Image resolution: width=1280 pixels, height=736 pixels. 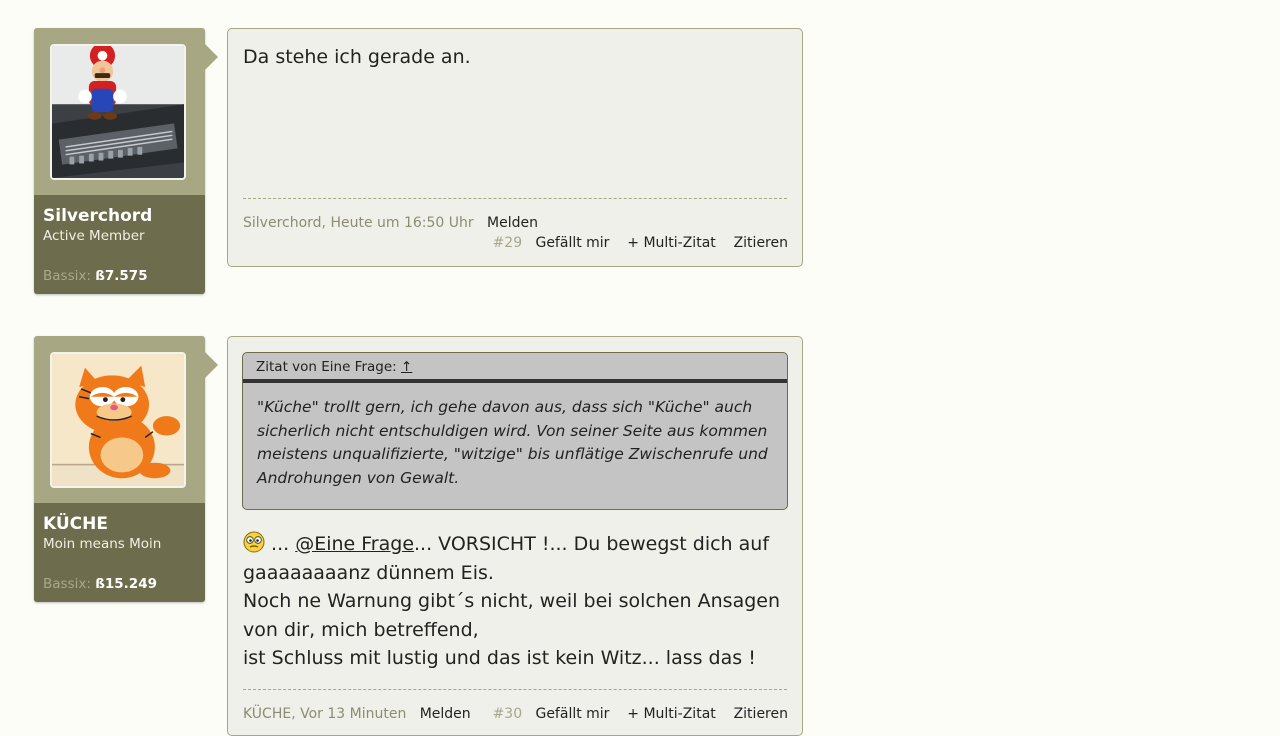 I want to click on user-info: KÜCHE Moin means Moin Bassix: ß15.249, so click(x=119, y=552).